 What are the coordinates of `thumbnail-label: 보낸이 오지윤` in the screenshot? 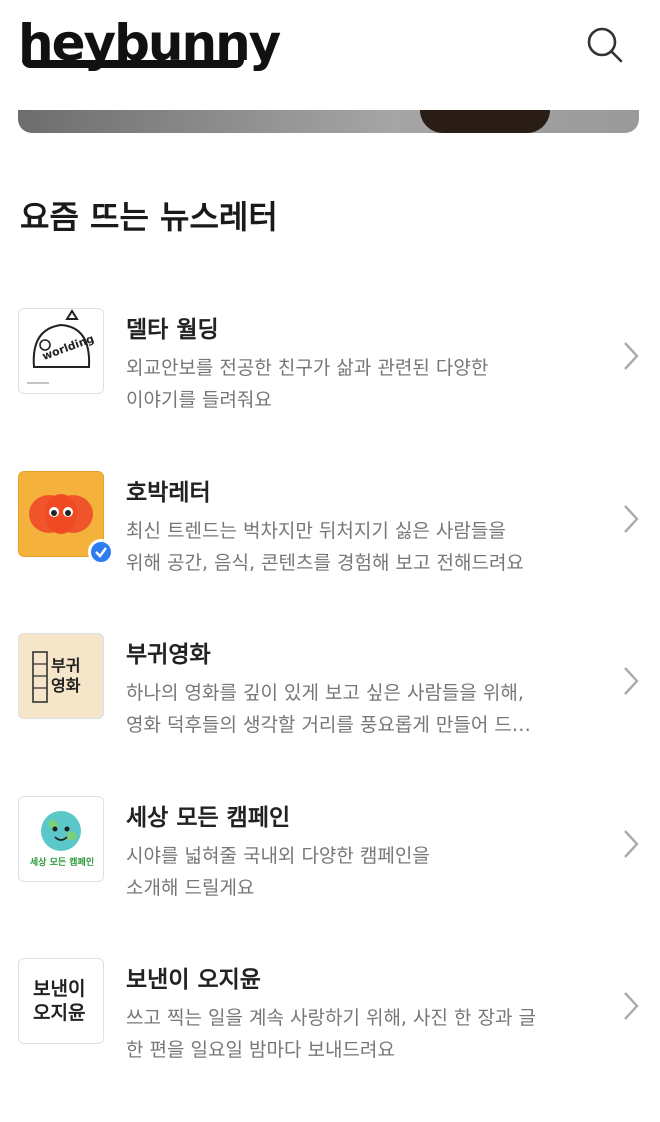 It's located at (59, 1001).